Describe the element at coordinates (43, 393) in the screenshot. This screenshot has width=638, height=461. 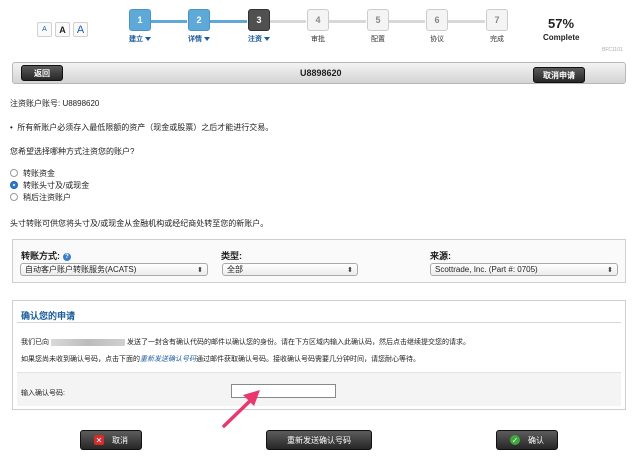
I see `confirm-code-label: 输入确认号码:` at that location.